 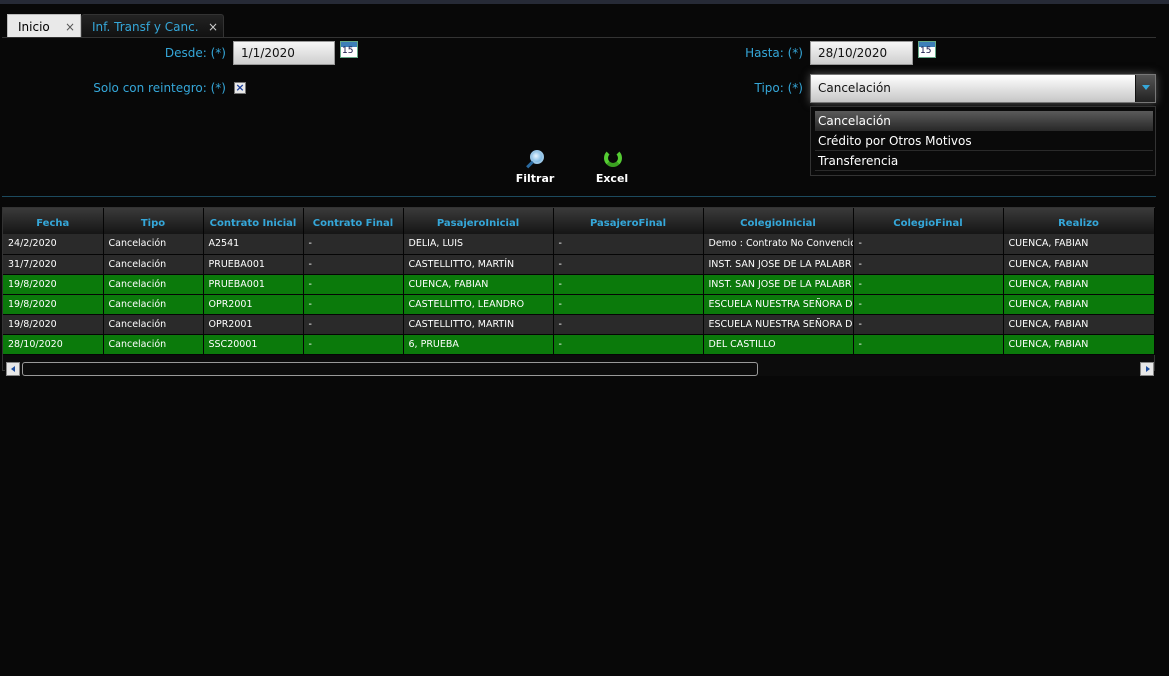 I want to click on tipo-select: Cancelación, so click(x=983, y=88).